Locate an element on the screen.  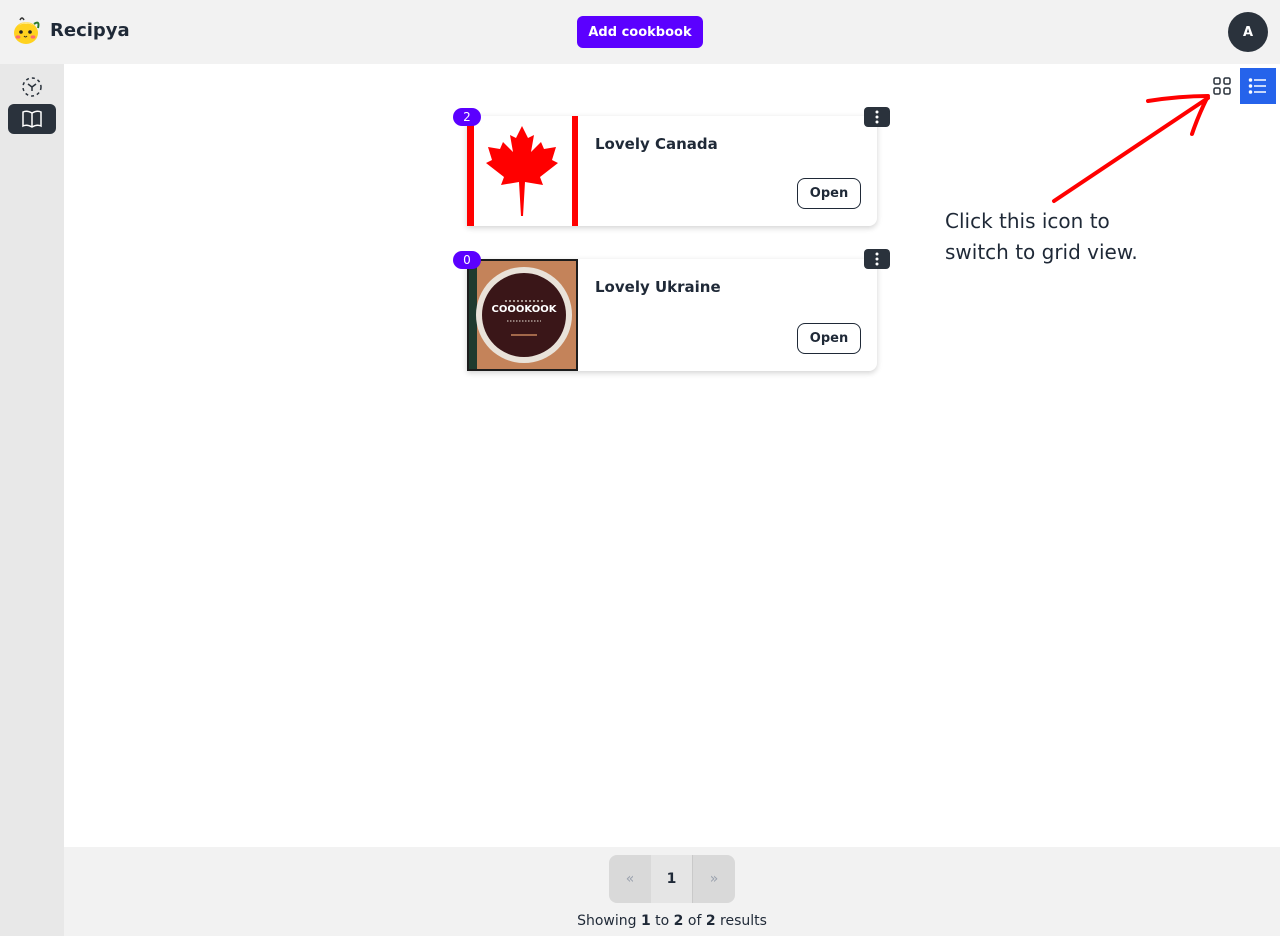
results-summary: Showing 1 to 2 of 2 results is located at coordinates (672, 921).